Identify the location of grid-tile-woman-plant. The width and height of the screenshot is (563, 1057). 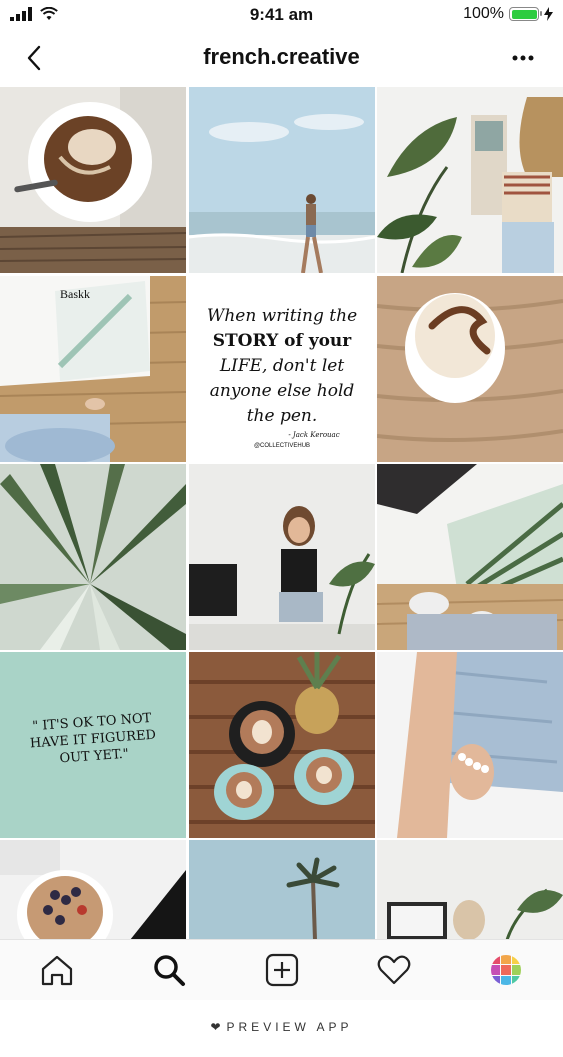
(470, 180).